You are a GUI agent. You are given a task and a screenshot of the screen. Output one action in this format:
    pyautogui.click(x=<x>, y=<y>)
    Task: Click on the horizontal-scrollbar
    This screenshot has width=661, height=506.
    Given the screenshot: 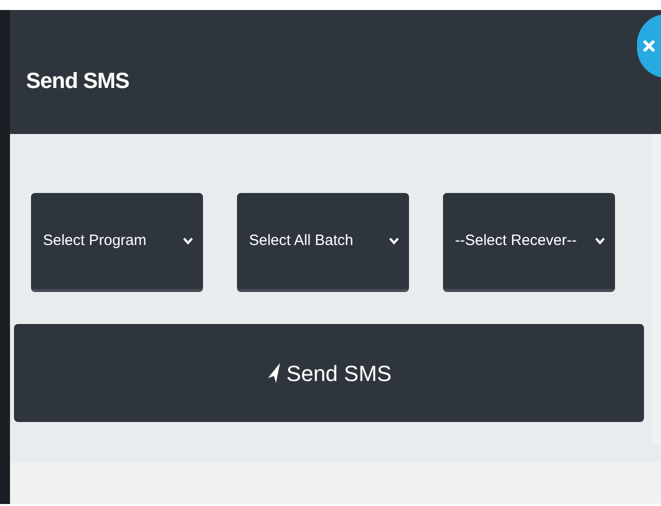 What is the action you would take?
    pyautogui.click(x=335, y=483)
    